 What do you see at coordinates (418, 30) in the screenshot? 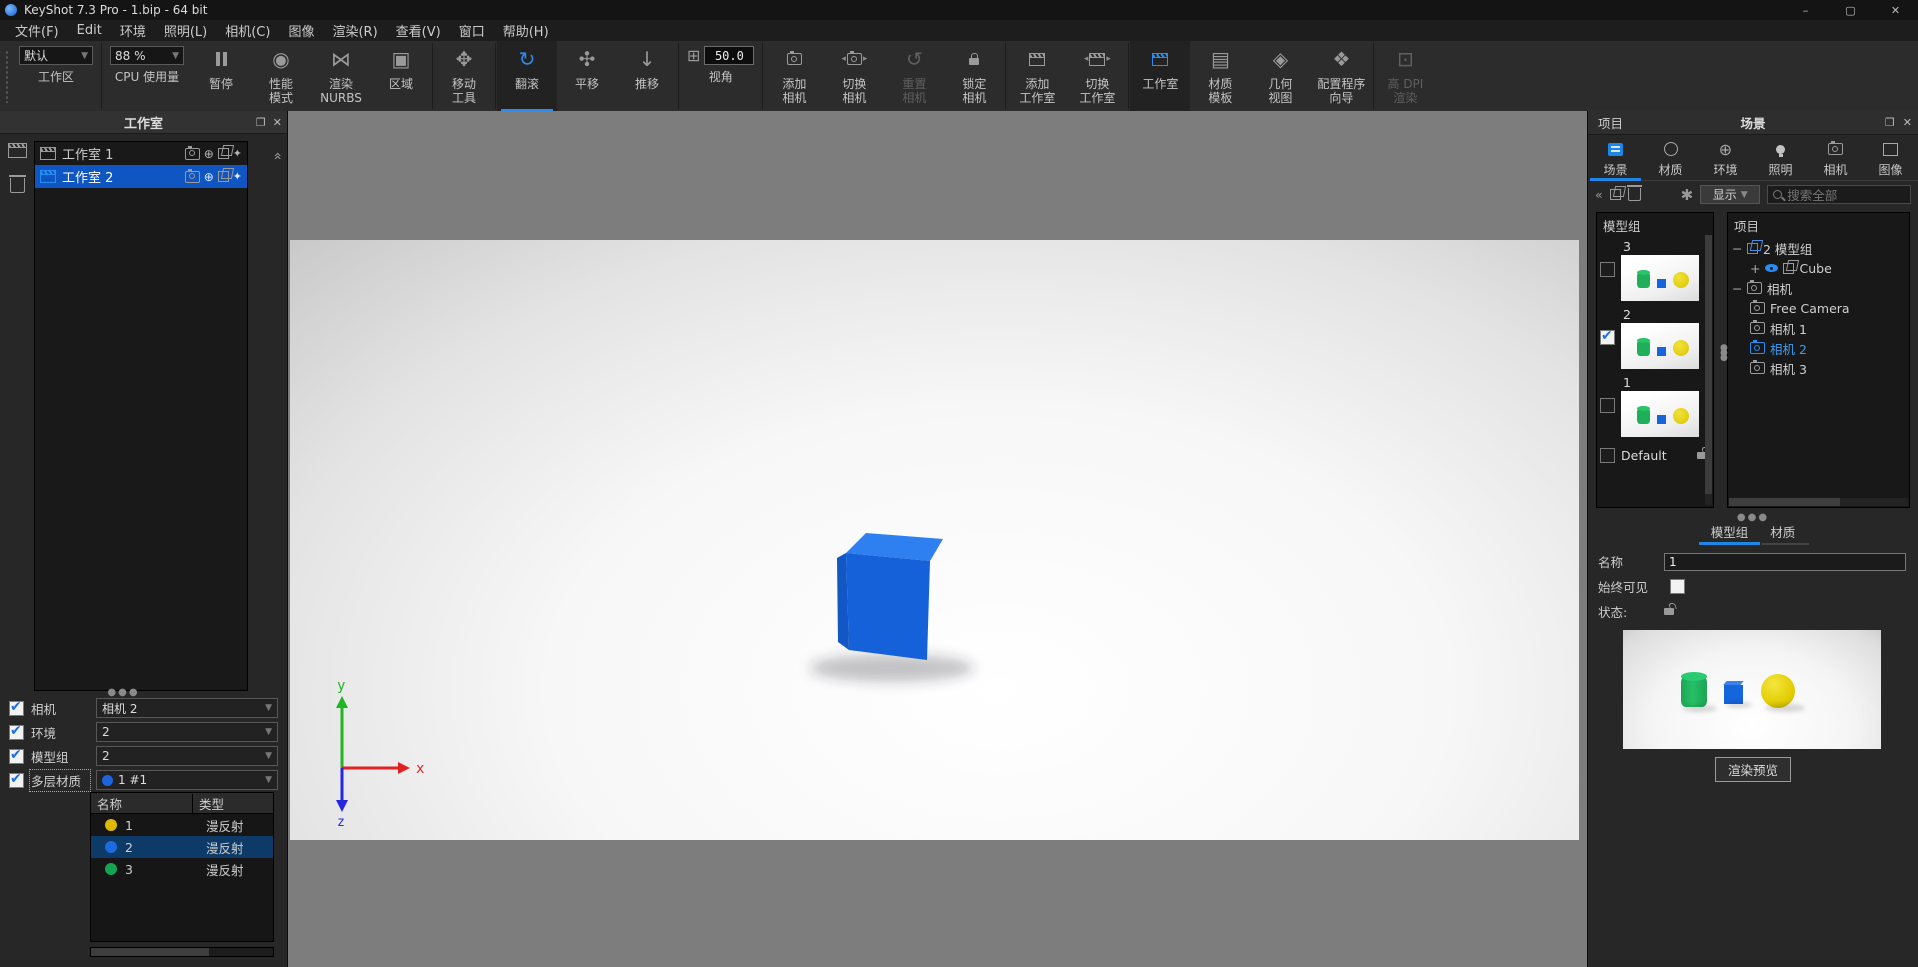
I see `menu-view: 查看(V)` at bounding box center [418, 30].